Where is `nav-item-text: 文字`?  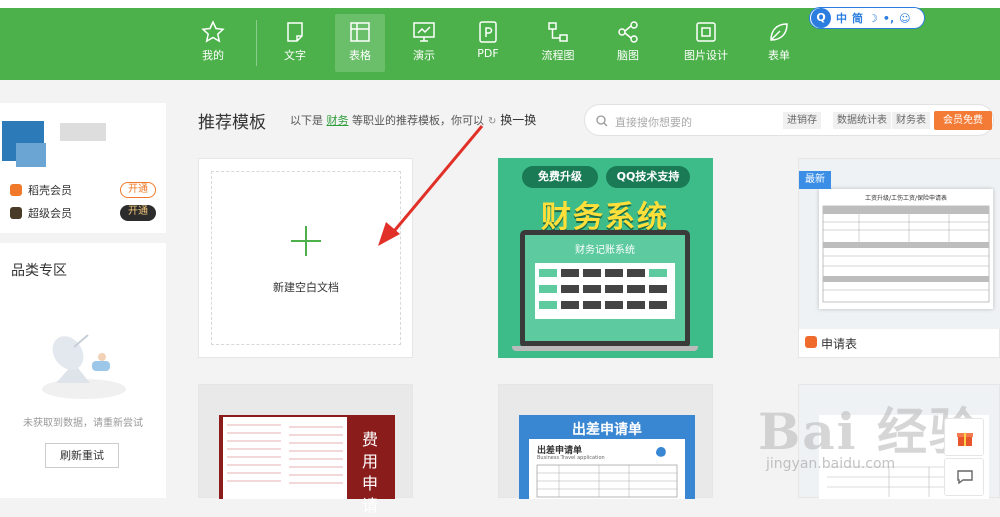 nav-item-text: 文字 is located at coordinates (295, 43).